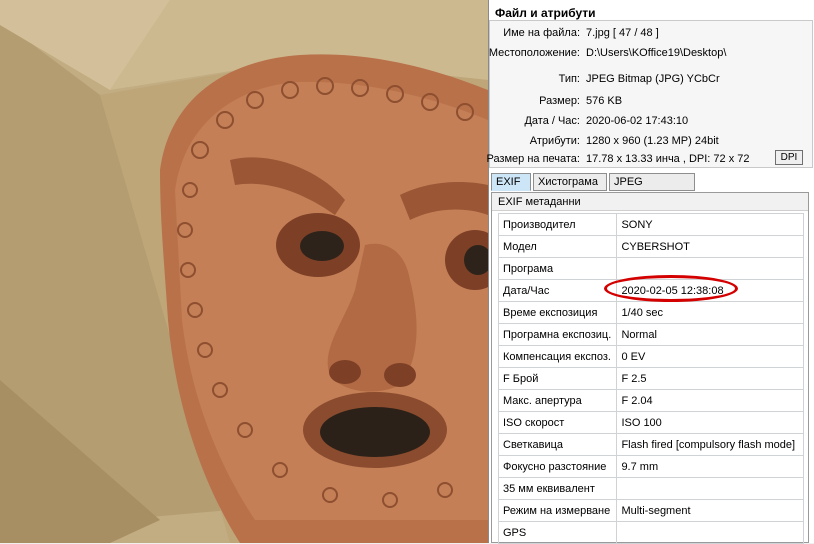 The width and height of the screenshot is (814, 544). I want to click on info-row-filename: Име на файла: 7.jpg [ 47 / 48 ], so click(650, 33).